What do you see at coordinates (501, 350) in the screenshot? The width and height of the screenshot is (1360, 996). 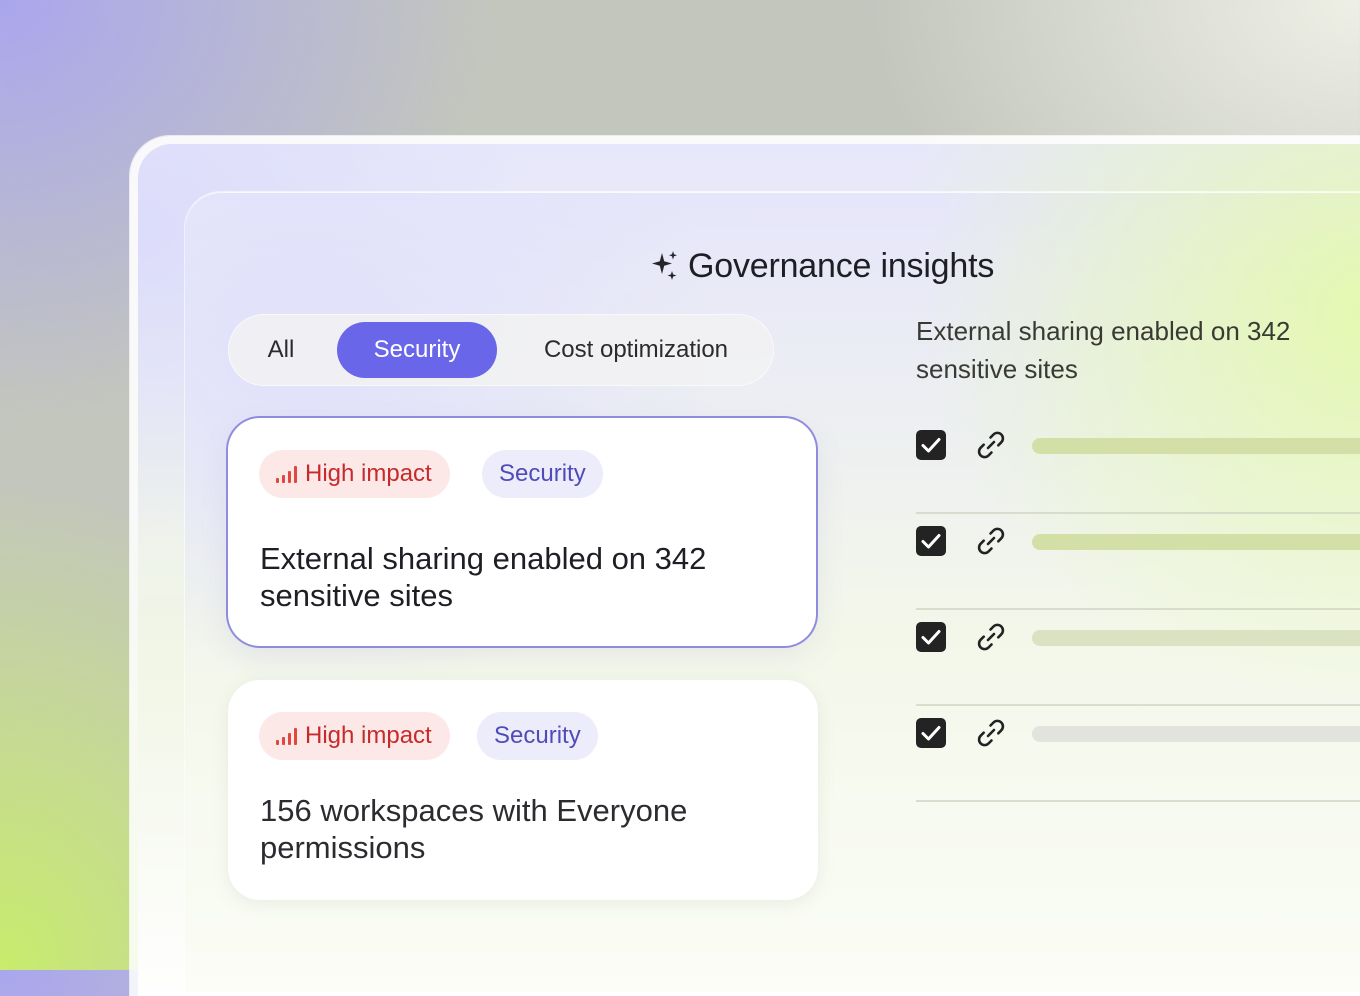 I see `filter-tabs: All Security Cost optimization` at bounding box center [501, 350].